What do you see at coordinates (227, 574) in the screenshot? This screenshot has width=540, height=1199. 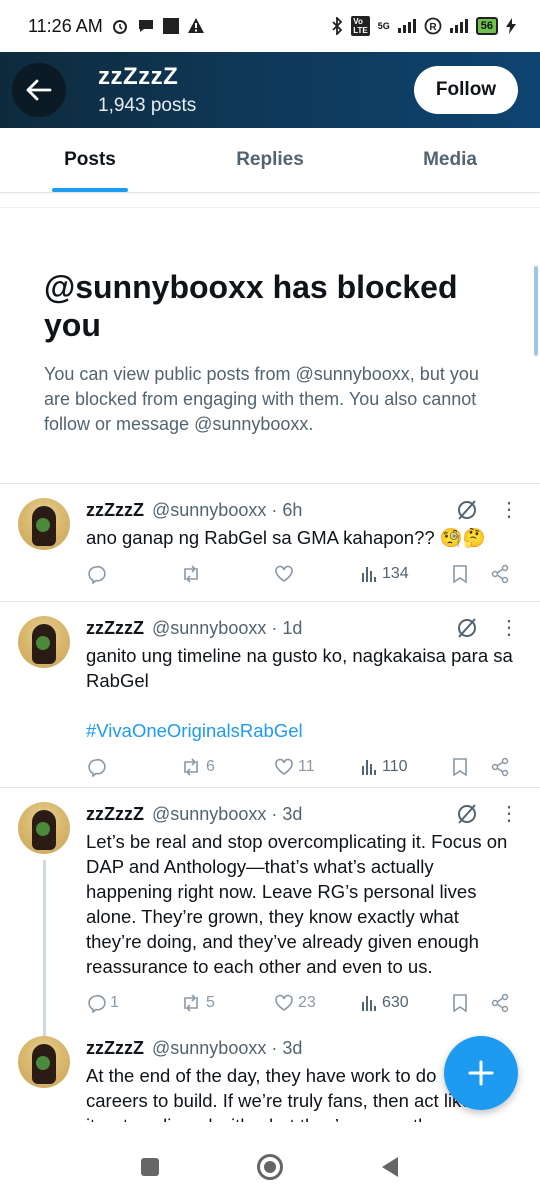 I see `repost-button` at bounding box center [227, 574].